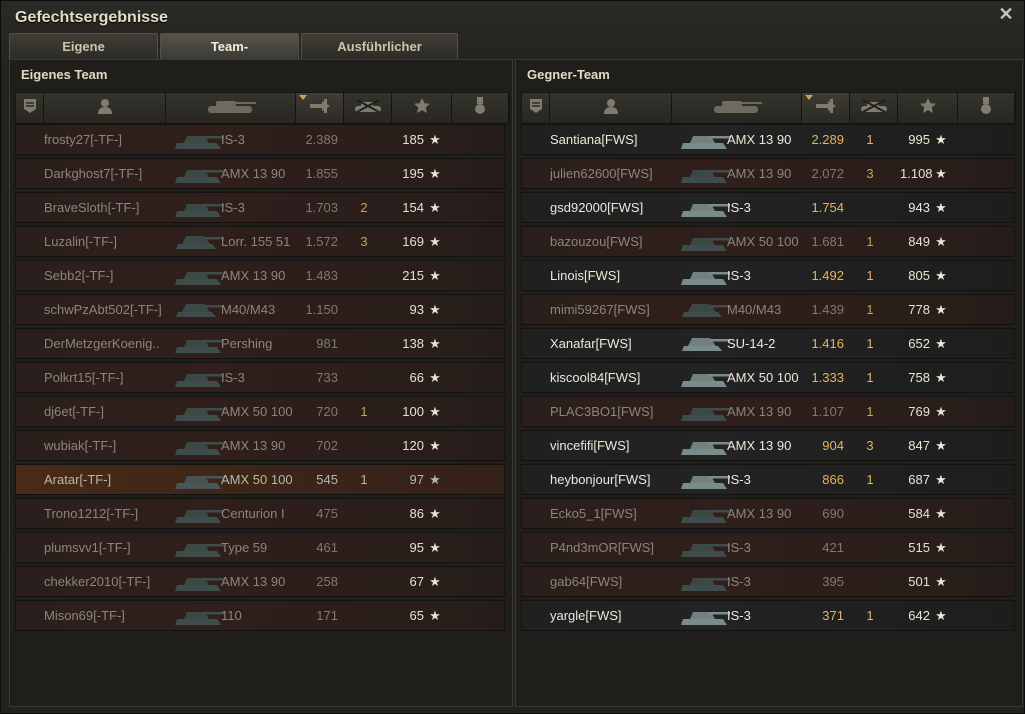 The height and width of the screenshot is (714, 1025). What do you see at coordinates (416, 615) in the screenshot?
I see `xp-value: 65` at bounding box center [416, 615].